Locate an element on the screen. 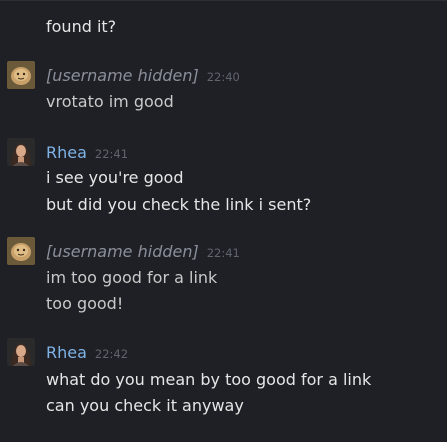 Image resolution: width=447 pixels, height=442 pixels. message-header: Rhea 22:42 is located at coordinates (87, 353).